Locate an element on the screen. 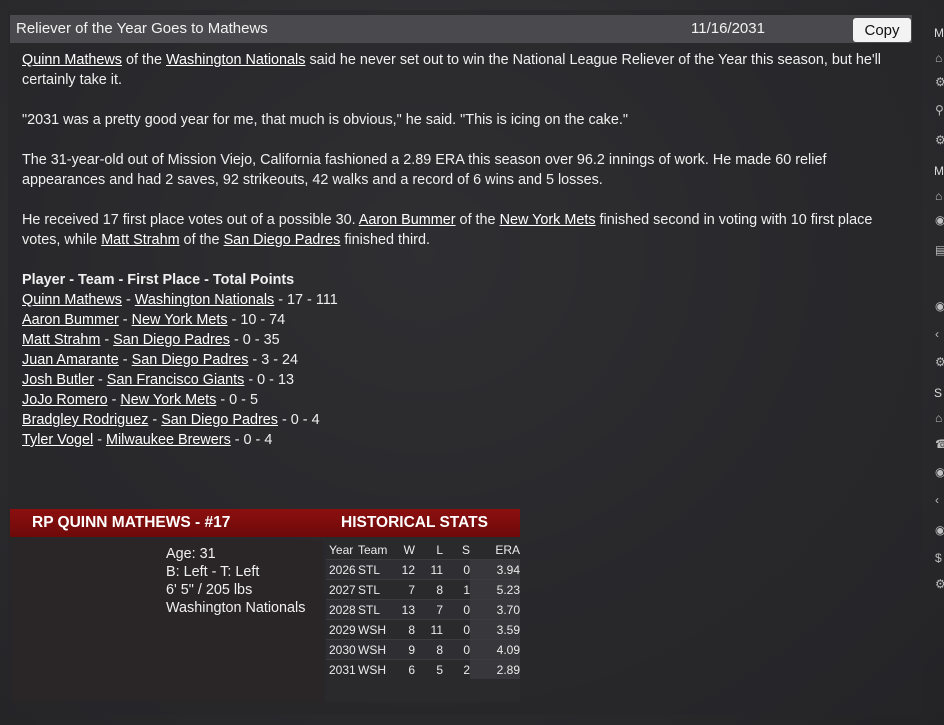 Image resolution: width=944 pixels, height=725 pixels. right-rail: M ⌂ ⚙ ⚲ ⚙ M ⌂ ◉ ▤ ◉ ‹ ⚙ S ⌂ ☎ ◉ ‹ ◉ $ ⚙ is located at coordinates (935, 362).